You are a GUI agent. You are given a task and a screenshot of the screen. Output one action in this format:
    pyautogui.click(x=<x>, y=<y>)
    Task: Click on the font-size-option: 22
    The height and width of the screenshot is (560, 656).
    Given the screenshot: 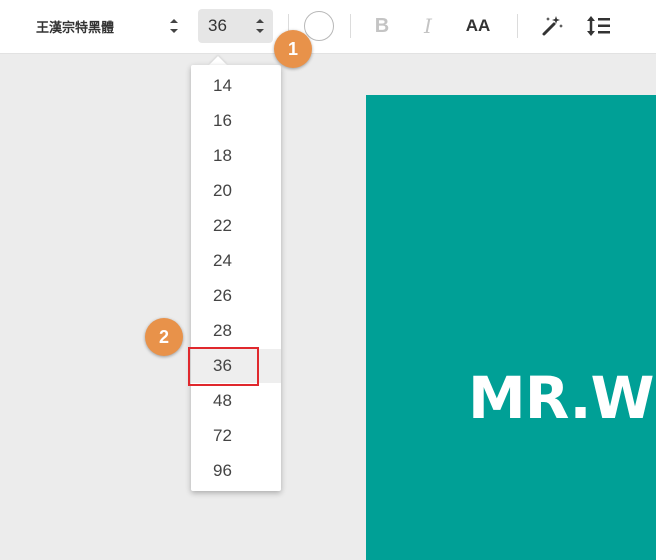 What is the action you would take?
    pyautogui.click(x=236, y=226)
    